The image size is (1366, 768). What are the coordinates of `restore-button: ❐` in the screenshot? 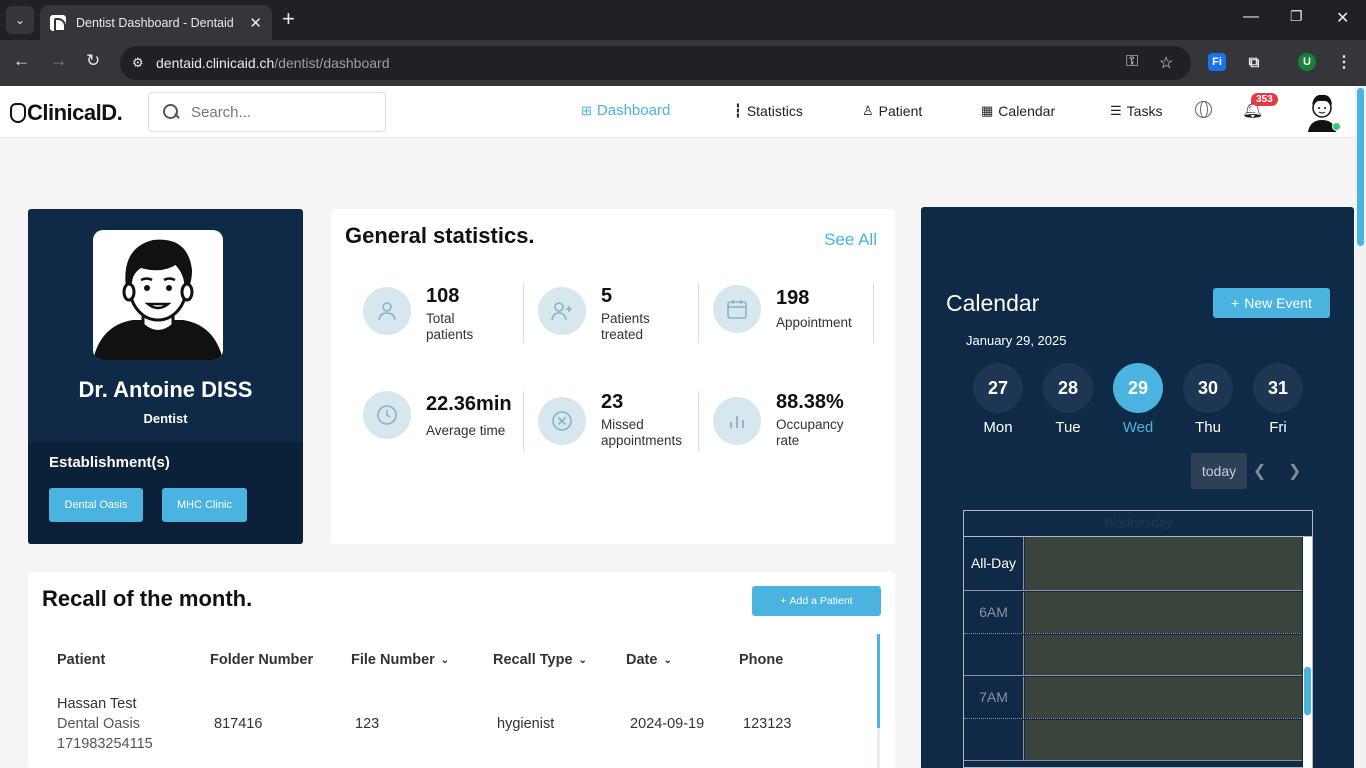 It's located at (1296, 16).